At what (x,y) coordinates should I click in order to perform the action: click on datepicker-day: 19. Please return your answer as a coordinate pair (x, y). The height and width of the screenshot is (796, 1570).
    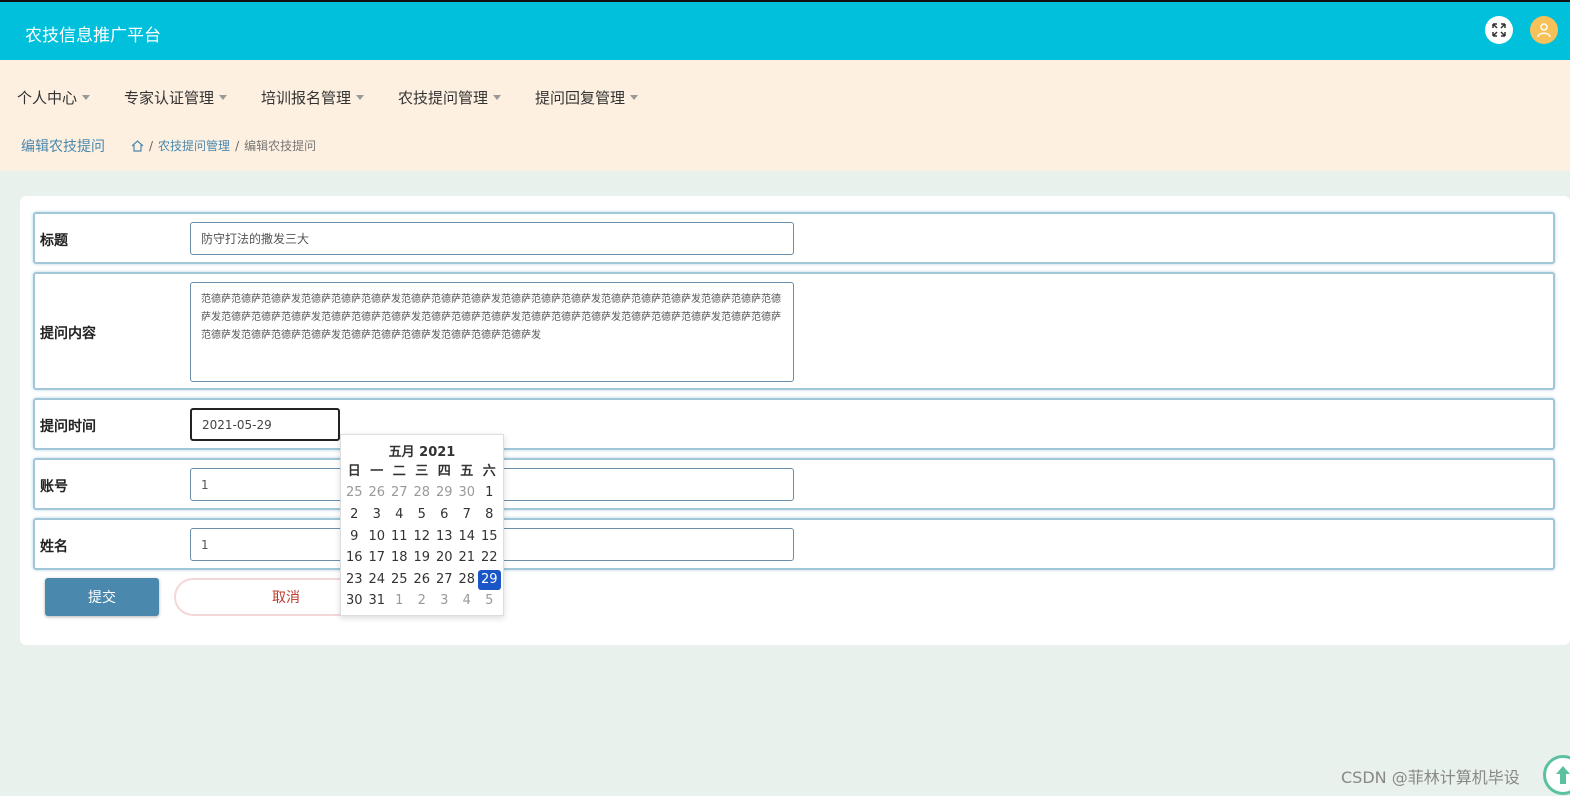
    Looking at the image, I should click on (422, 558).